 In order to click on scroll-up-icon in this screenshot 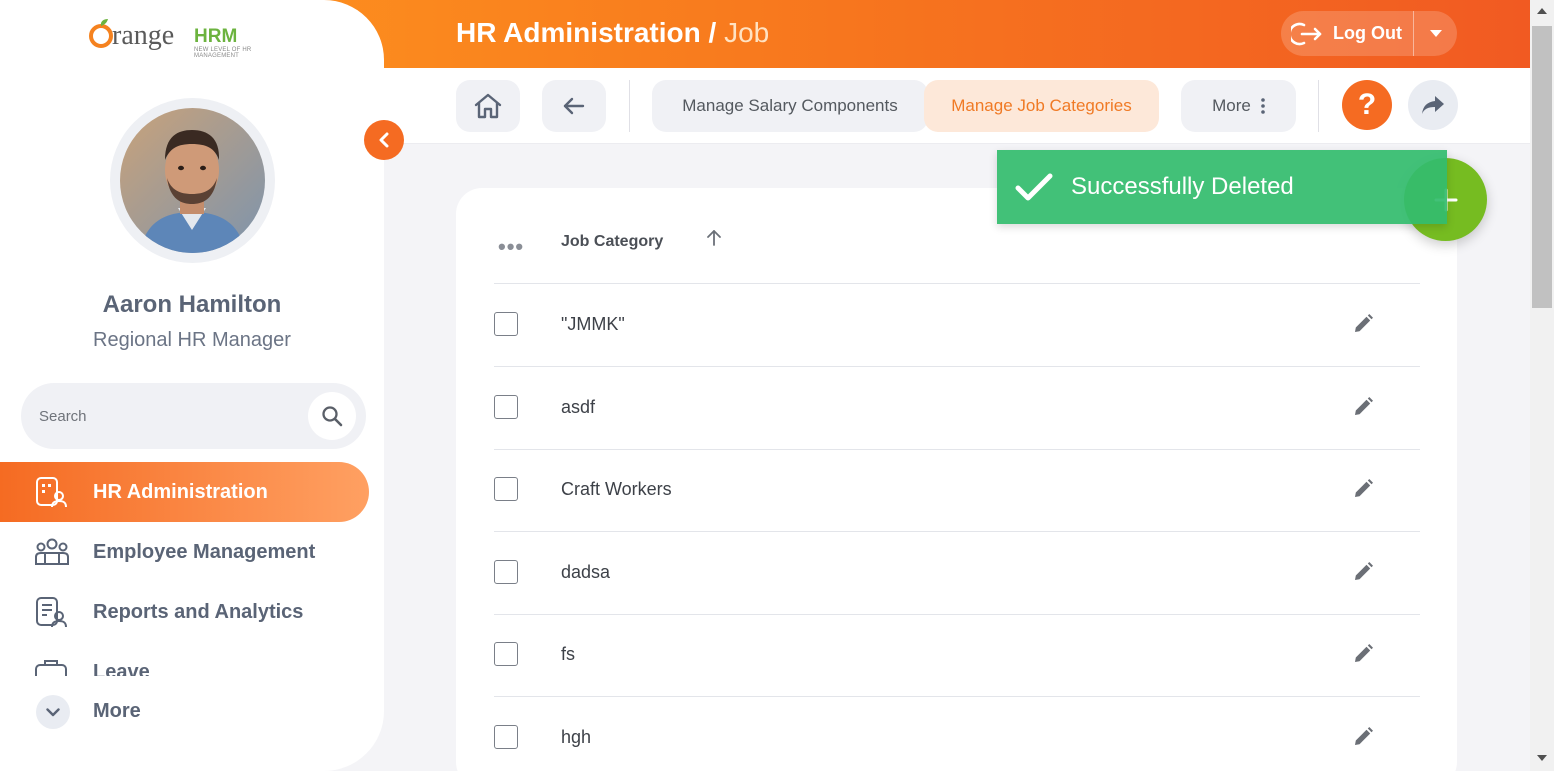, I will do `click(1542, 11)`.